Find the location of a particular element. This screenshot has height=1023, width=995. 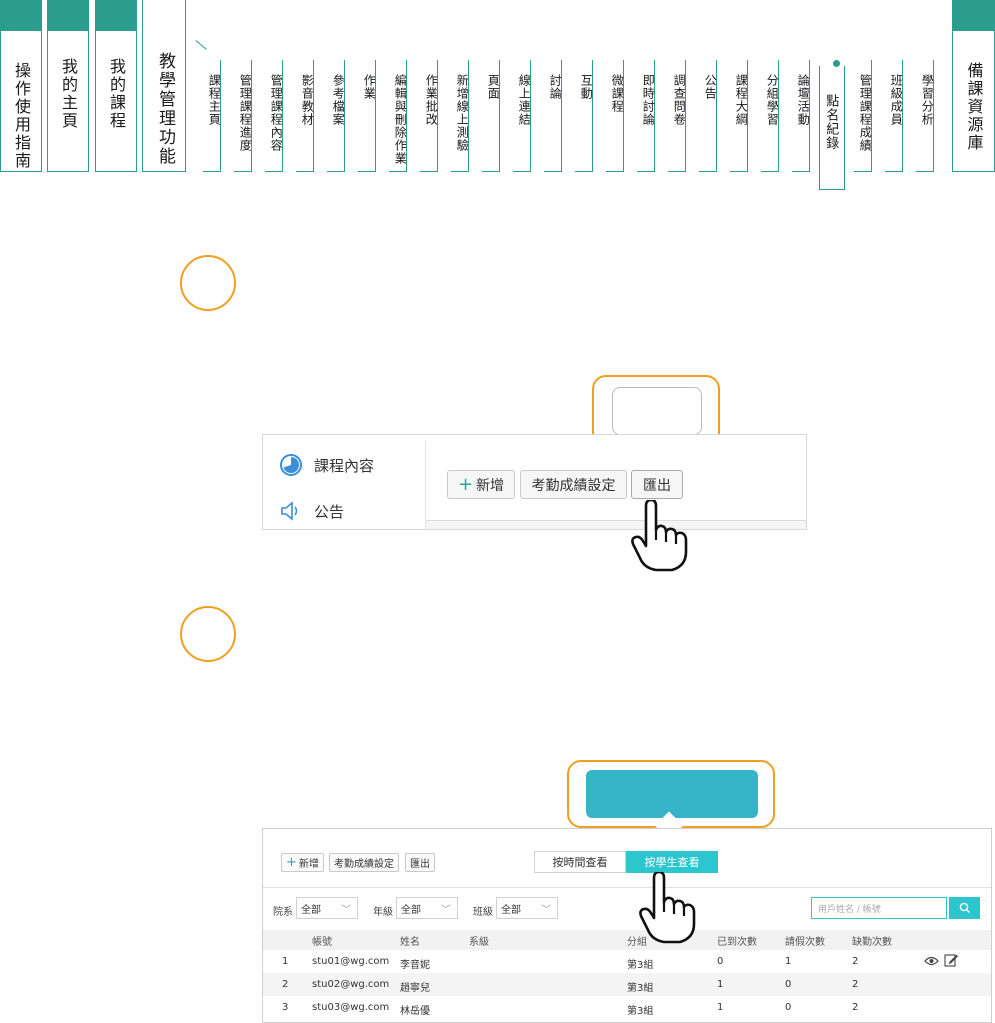

sub-tab-14: 即時討論 is located at coordinates (646, 116).